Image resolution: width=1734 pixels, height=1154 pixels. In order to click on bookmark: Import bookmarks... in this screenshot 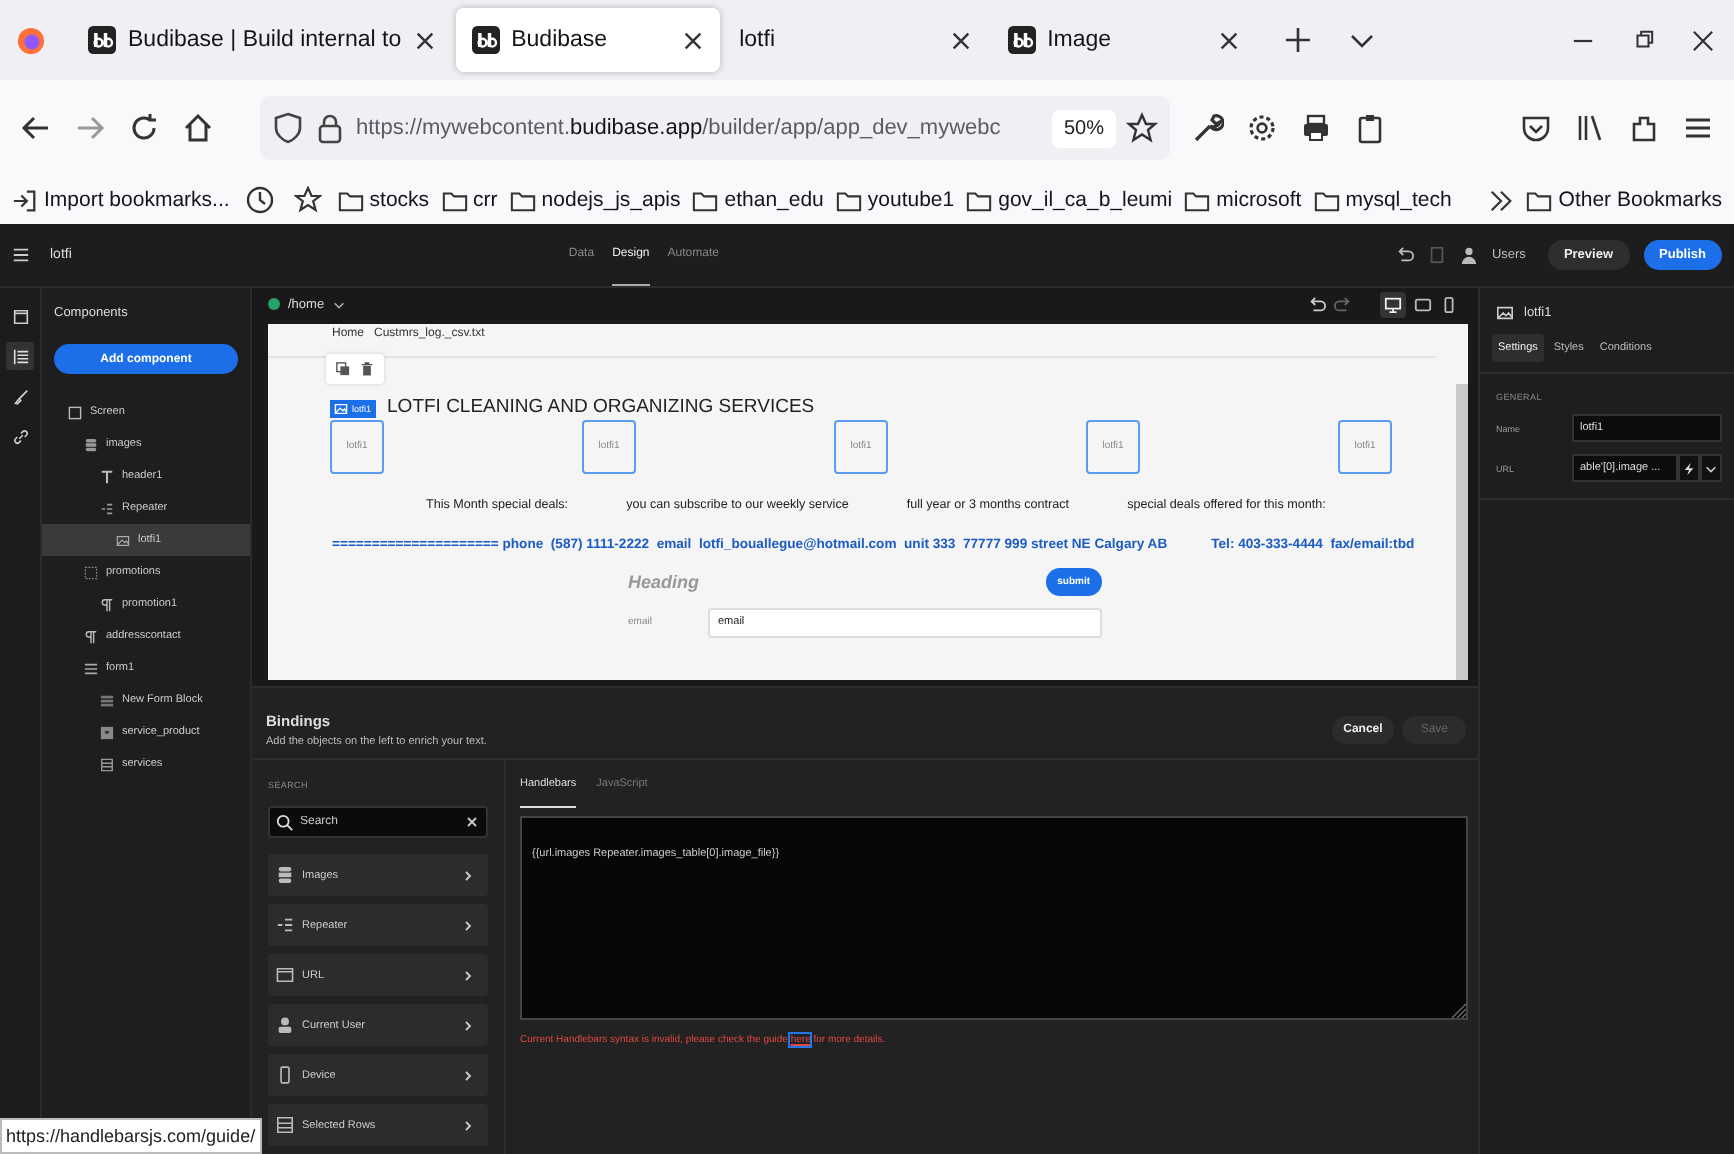, I will do `click(121, 200)`.